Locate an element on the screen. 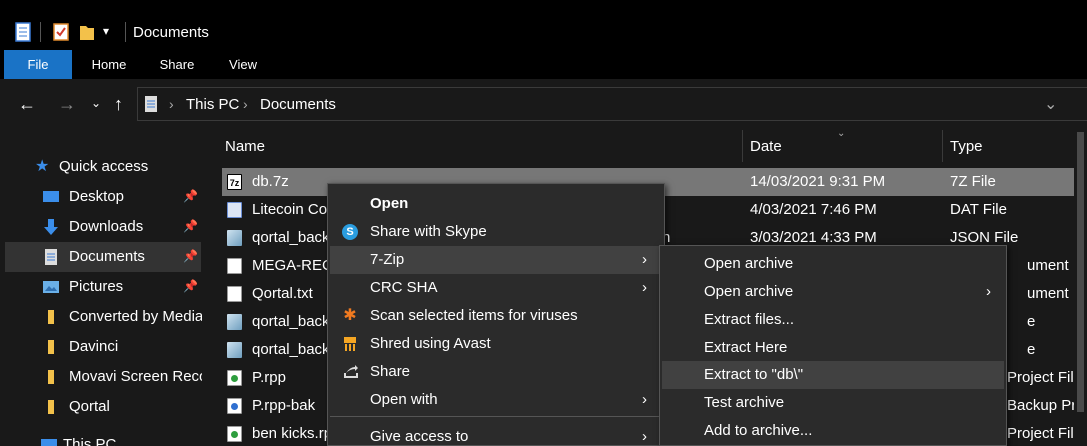 The image size is (1087, 446). nav-item-label: Pictures is located at coordinates (96, 286).